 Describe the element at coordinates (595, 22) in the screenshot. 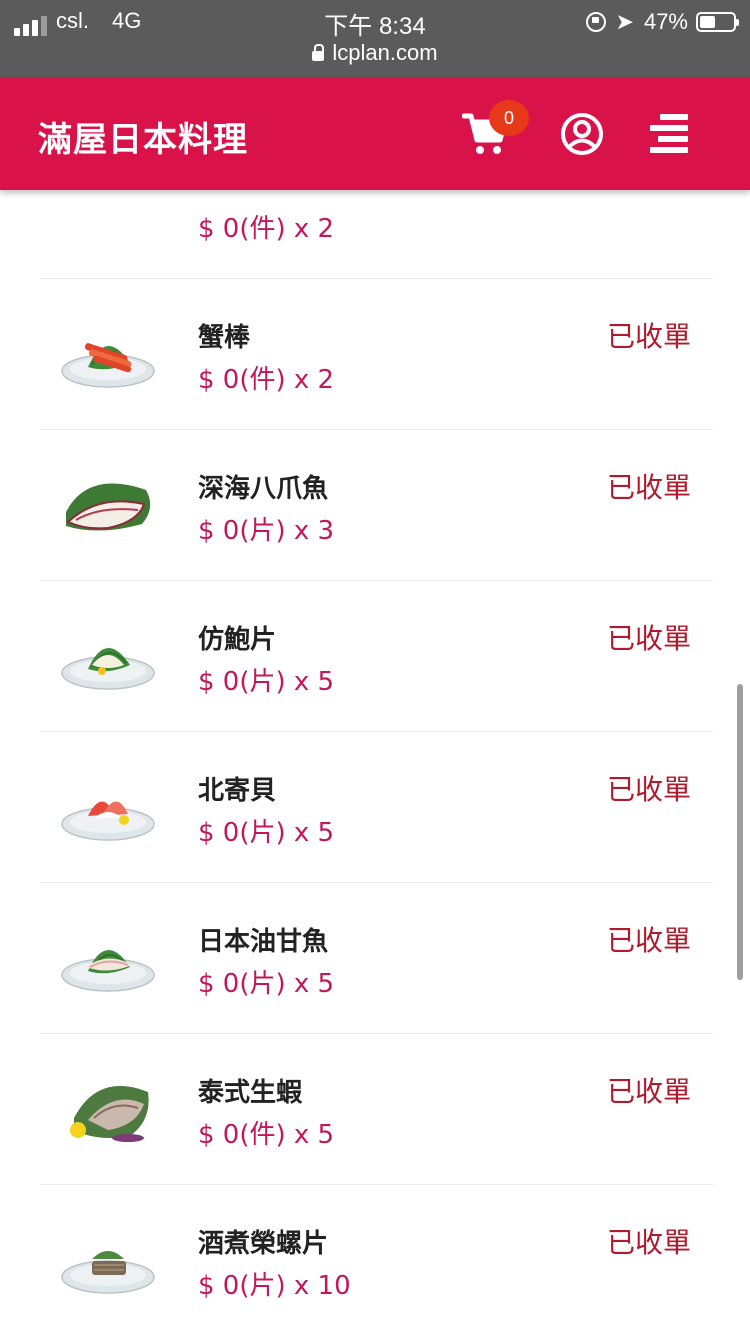

I see `rotation-lock-icon` at that location.